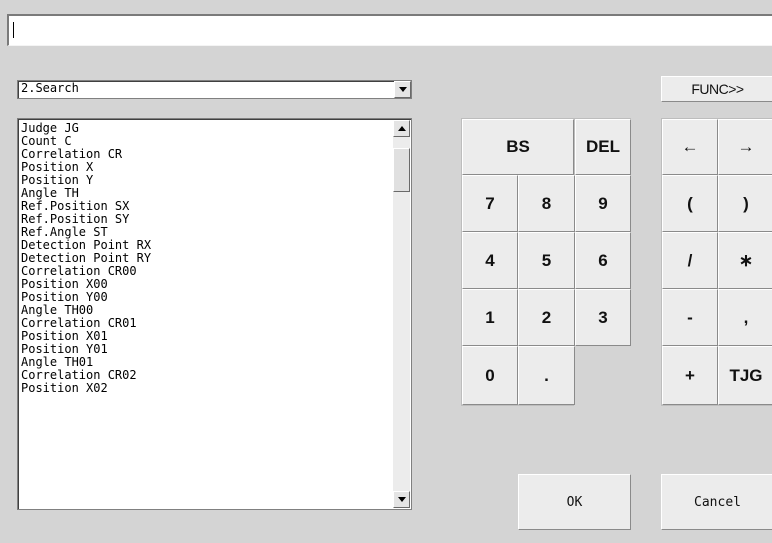 Image resolution: width=772 pixels, height=543 pixels. I want to click on key-6: 6, so click(603, 260).